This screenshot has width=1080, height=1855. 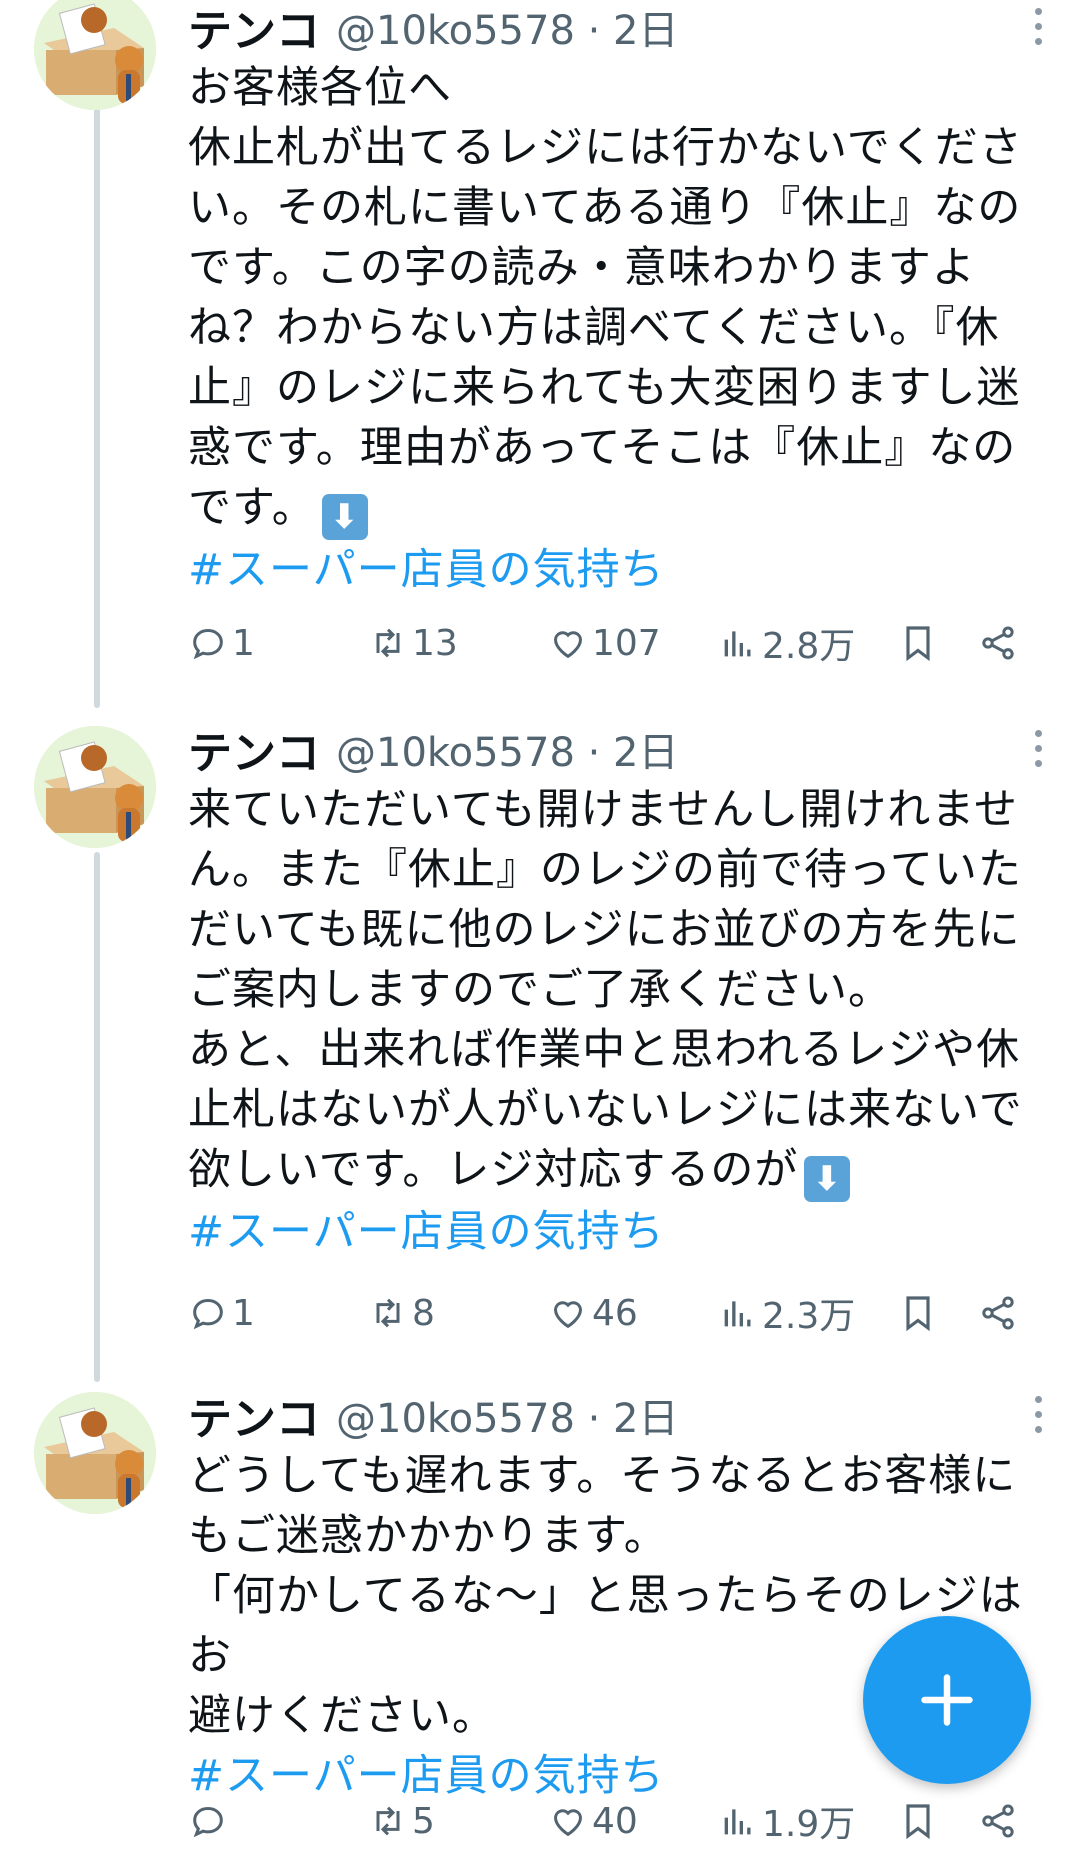 I want to click on views-count: 2.3万, so click(x=809, y=1316).